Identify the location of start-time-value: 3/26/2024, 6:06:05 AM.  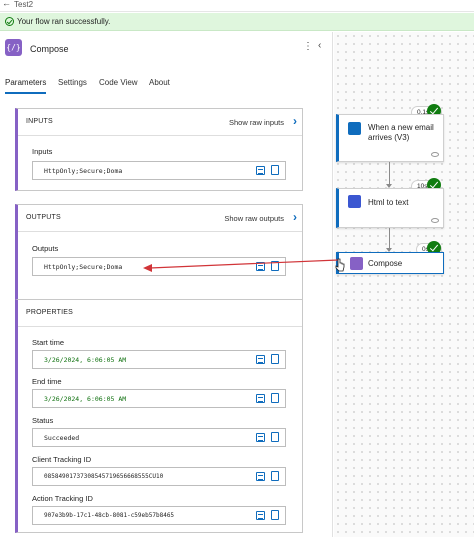
(85, 360).